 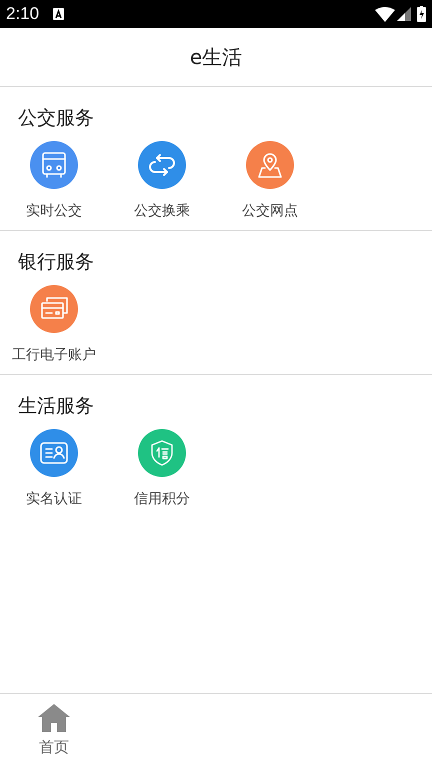 What do you see at coordinates (56, 118) in the screenshot?
I see `section-title: 公交服务` at bounding box center [56, 118].